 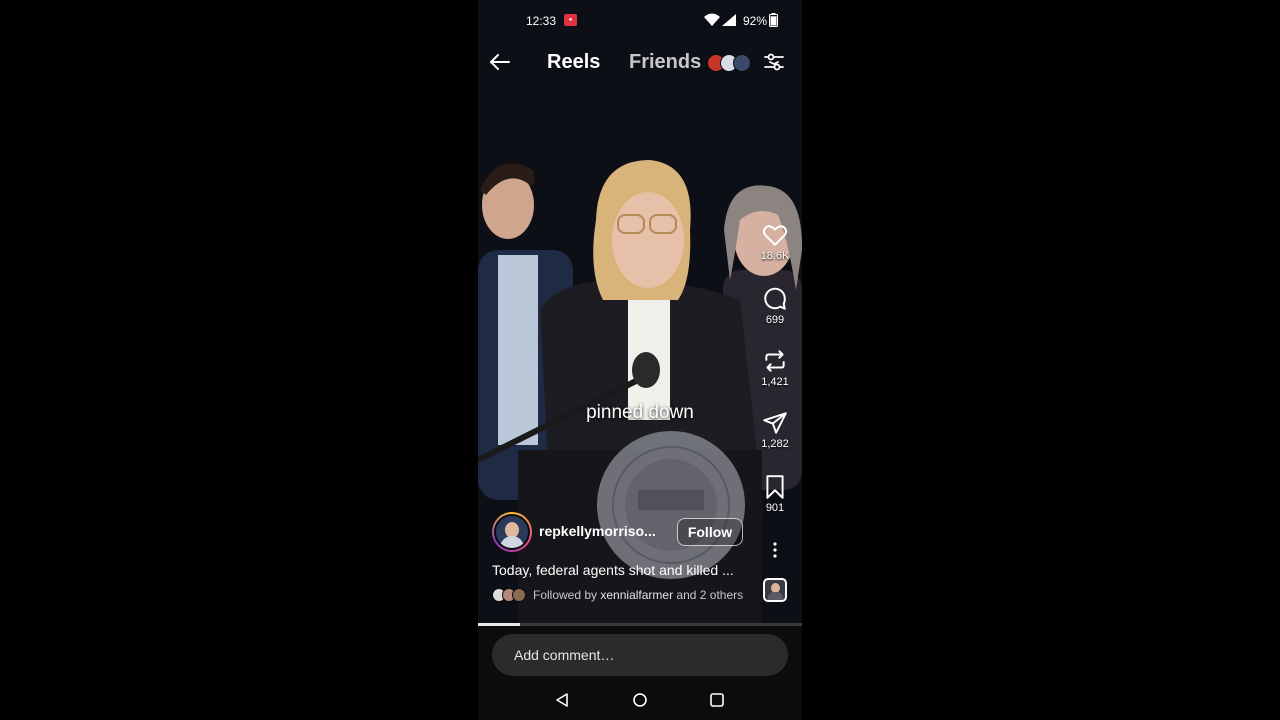 I want to click on like-action: 18.6K, so click(x=775, y=242).